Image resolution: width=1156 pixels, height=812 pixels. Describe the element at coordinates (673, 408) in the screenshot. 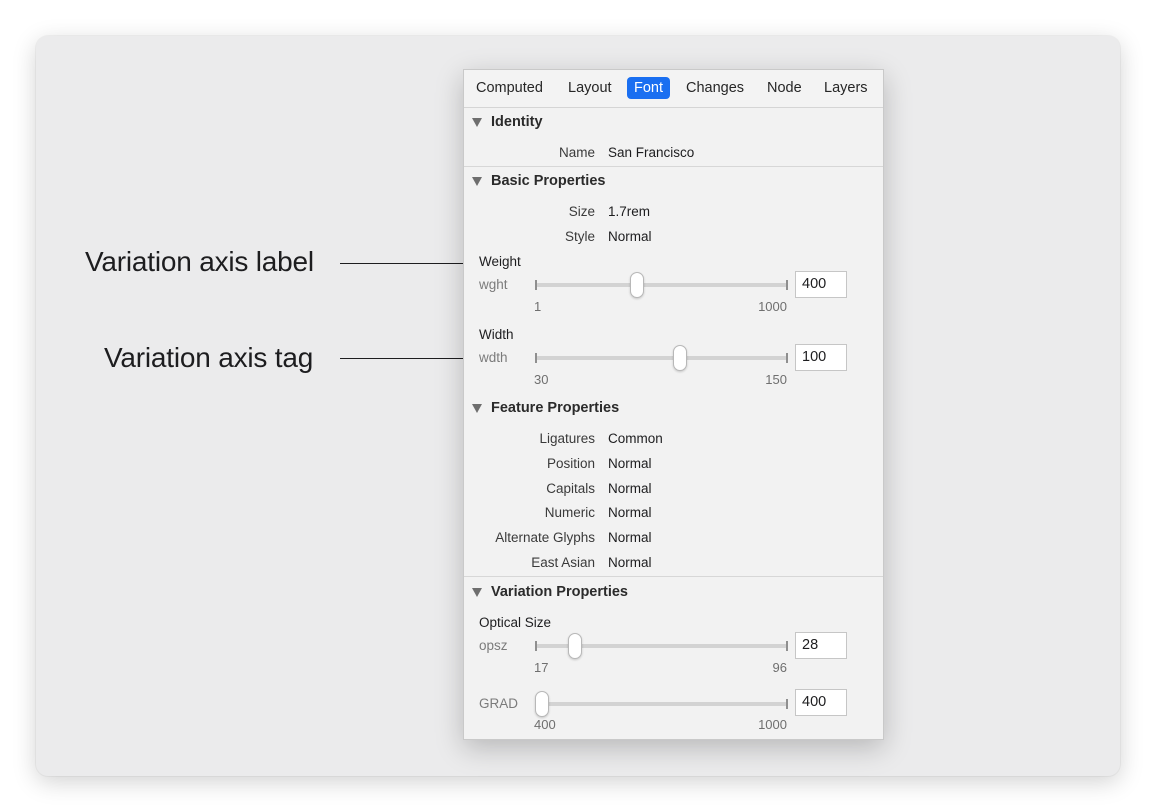

I see `section-feature-header: Feature Properties` at that location.